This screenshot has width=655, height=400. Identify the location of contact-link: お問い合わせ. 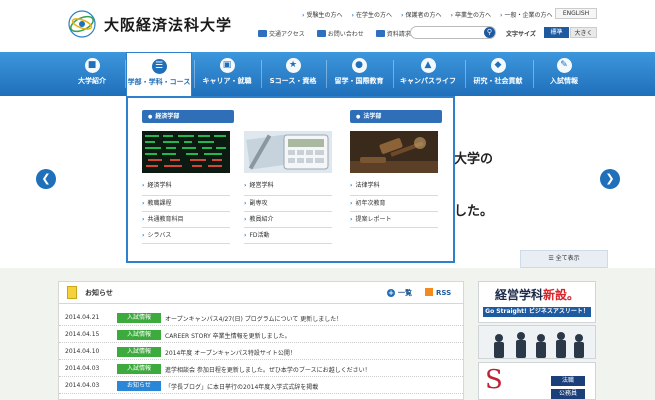
(340, 33).